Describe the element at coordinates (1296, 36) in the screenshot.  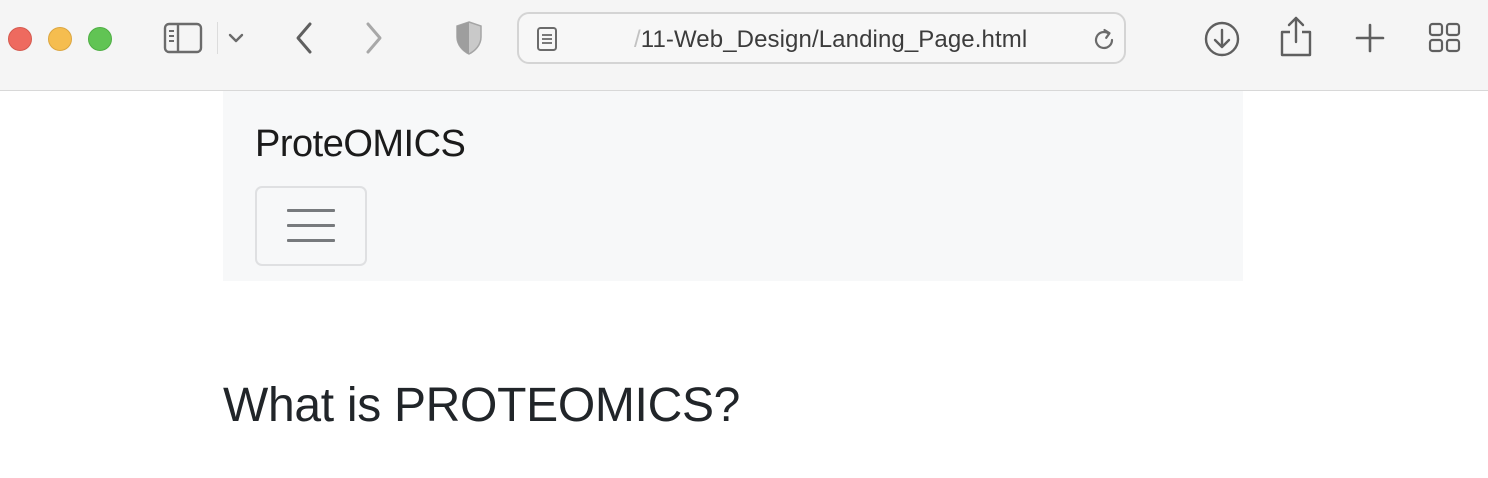
I see `share-icon` at that location.